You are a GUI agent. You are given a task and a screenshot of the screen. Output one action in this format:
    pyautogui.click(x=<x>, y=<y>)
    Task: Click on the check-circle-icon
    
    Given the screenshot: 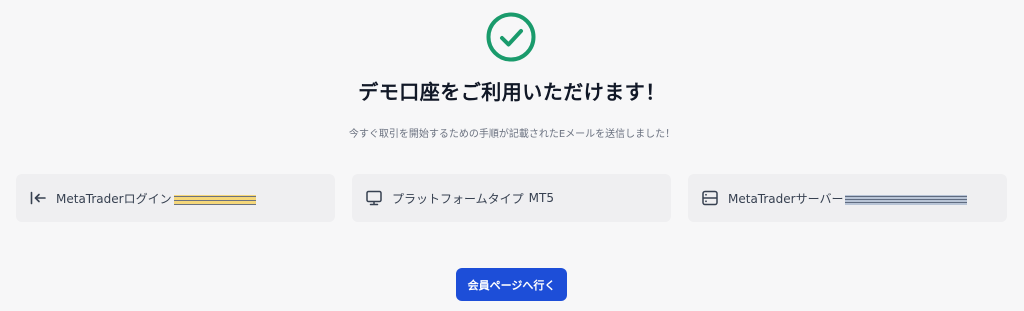 What is the action you would take?
    pyautogui.click(x=511, y=37)
    